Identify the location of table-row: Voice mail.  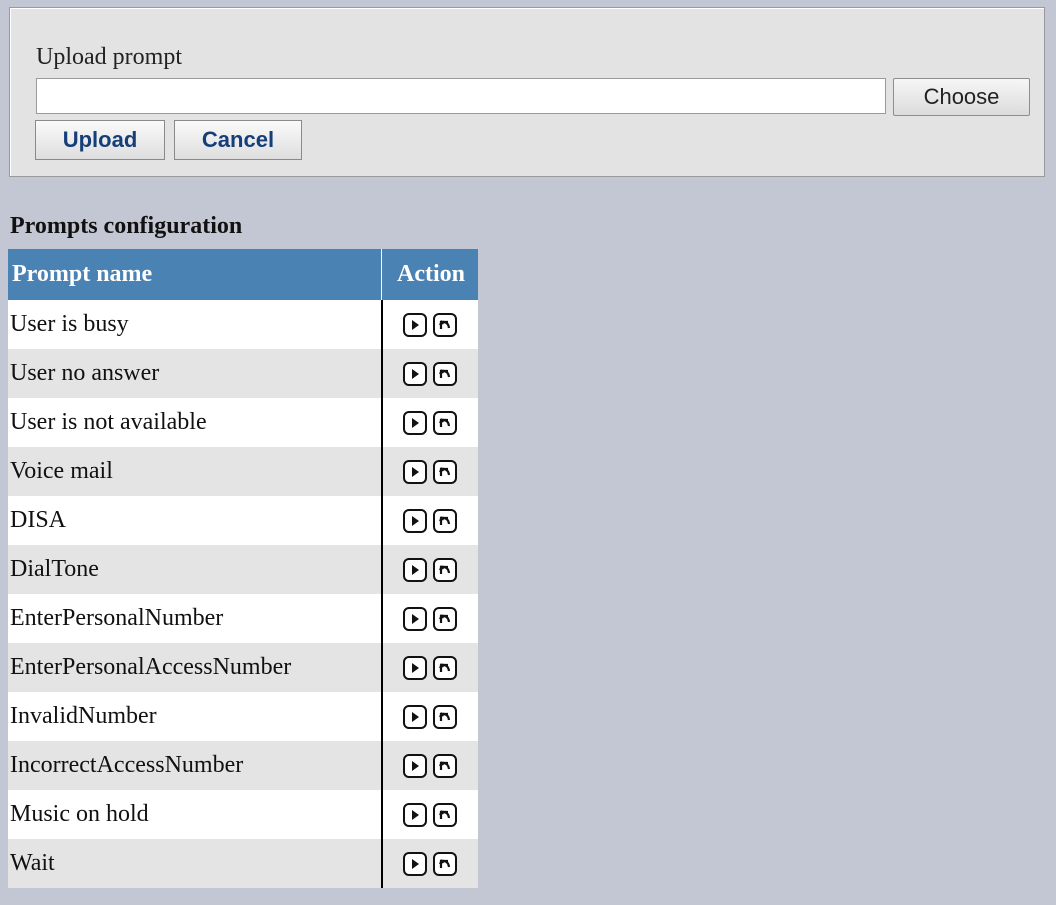
(243, 471).